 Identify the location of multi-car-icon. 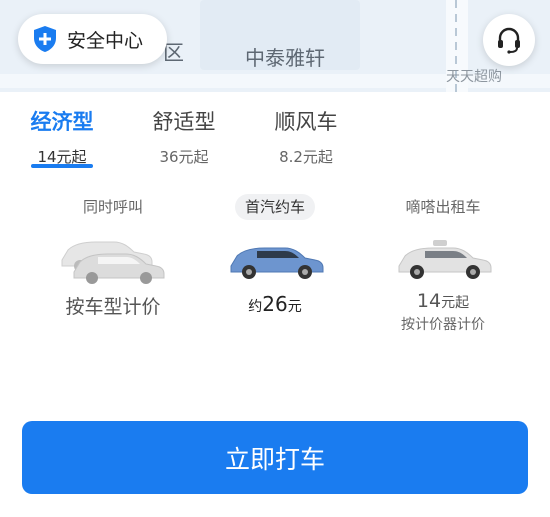
(113, 262).